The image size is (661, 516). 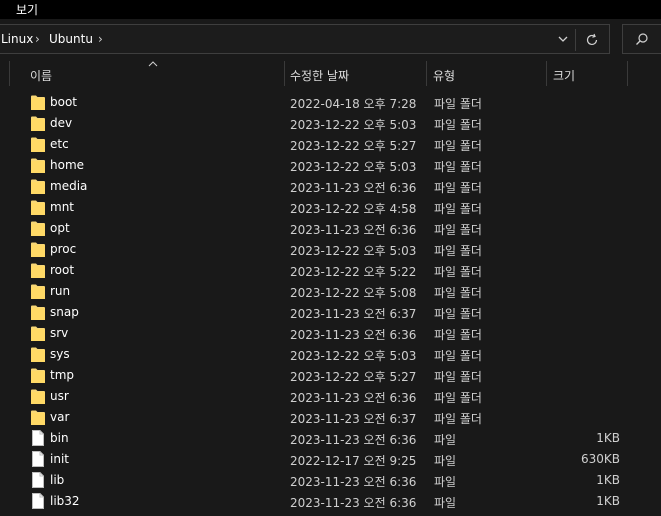 I want to click on item-name: snap, so click(x=64, y=312).